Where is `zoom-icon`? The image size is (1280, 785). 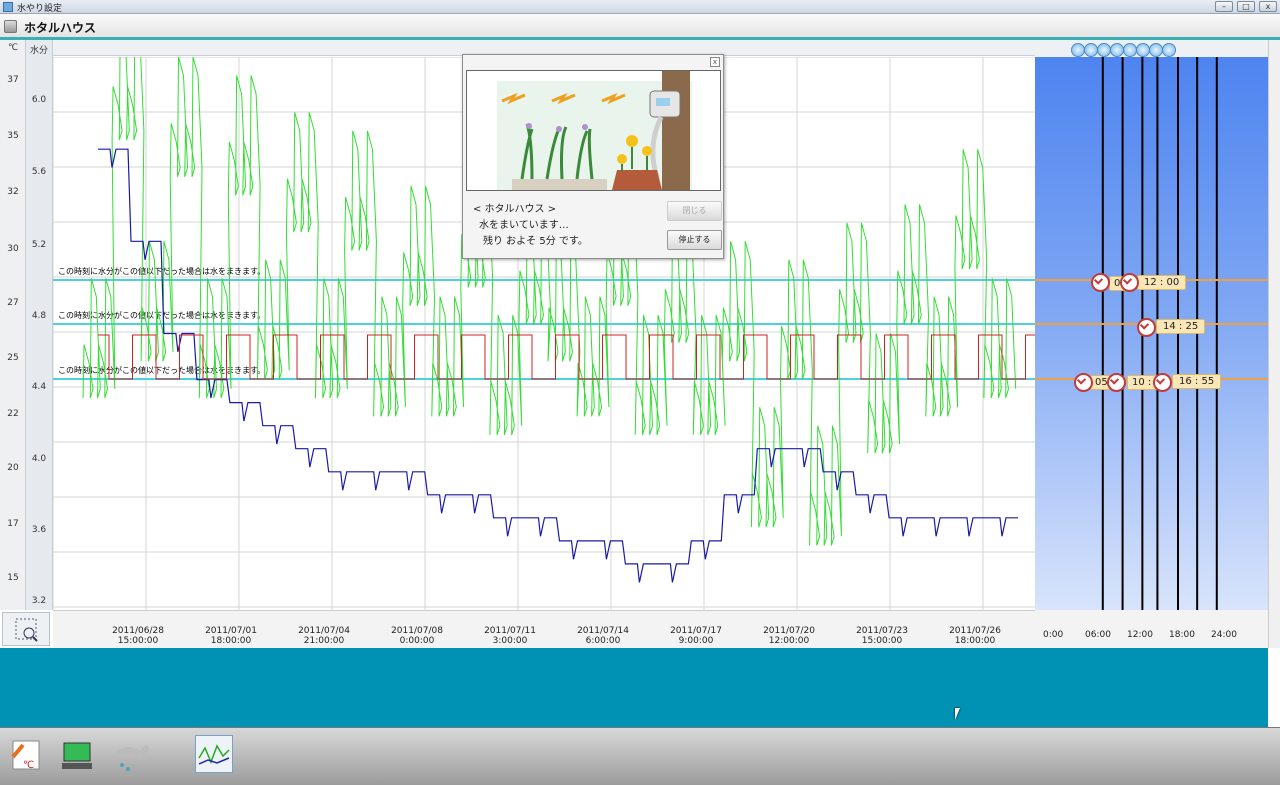 zoom-icon is located at coordinates (26, 630).